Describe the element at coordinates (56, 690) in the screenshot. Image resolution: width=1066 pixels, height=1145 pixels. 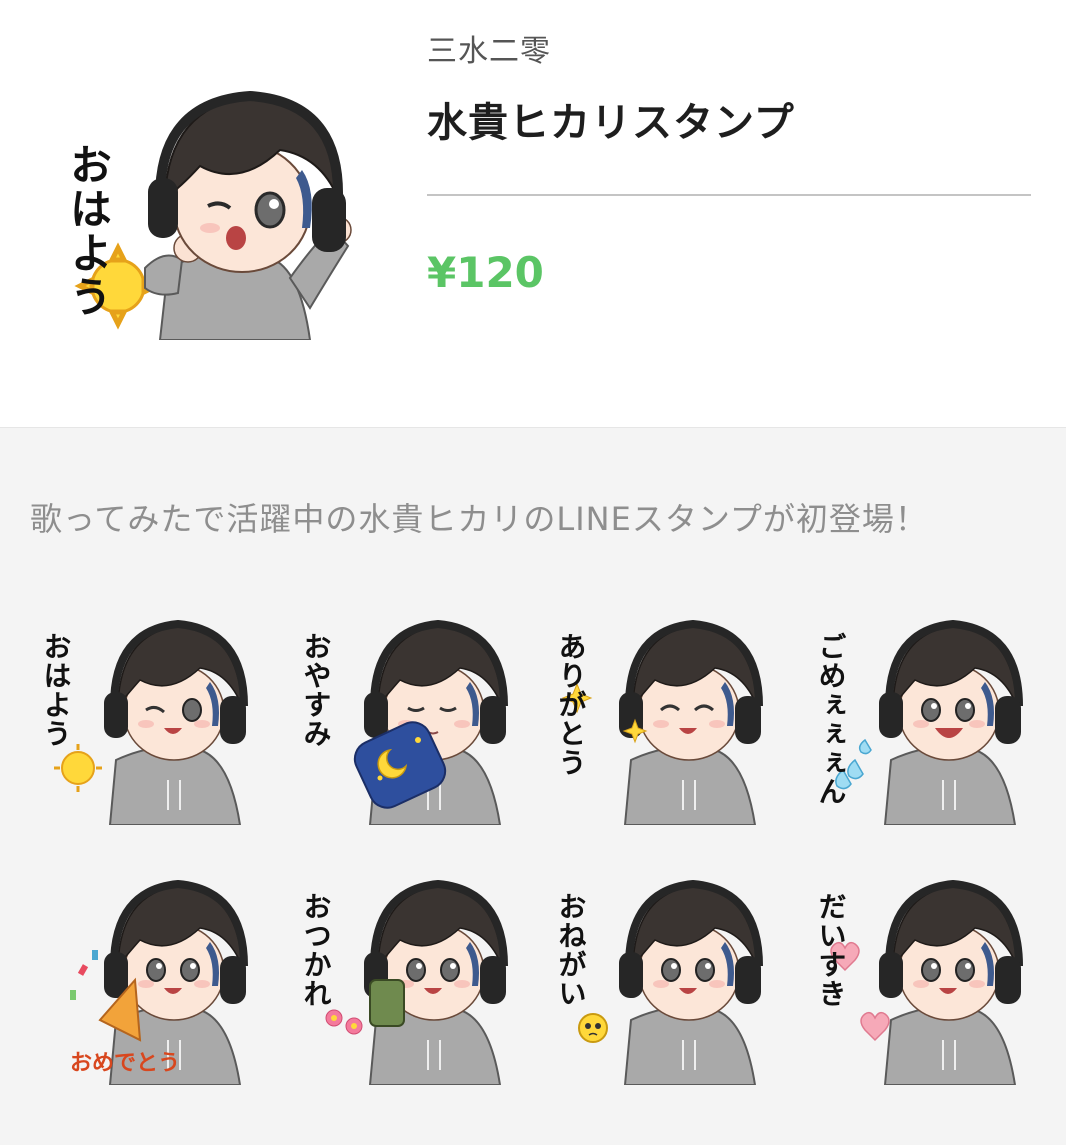
I see `sticker-text: おはよう` at that location.